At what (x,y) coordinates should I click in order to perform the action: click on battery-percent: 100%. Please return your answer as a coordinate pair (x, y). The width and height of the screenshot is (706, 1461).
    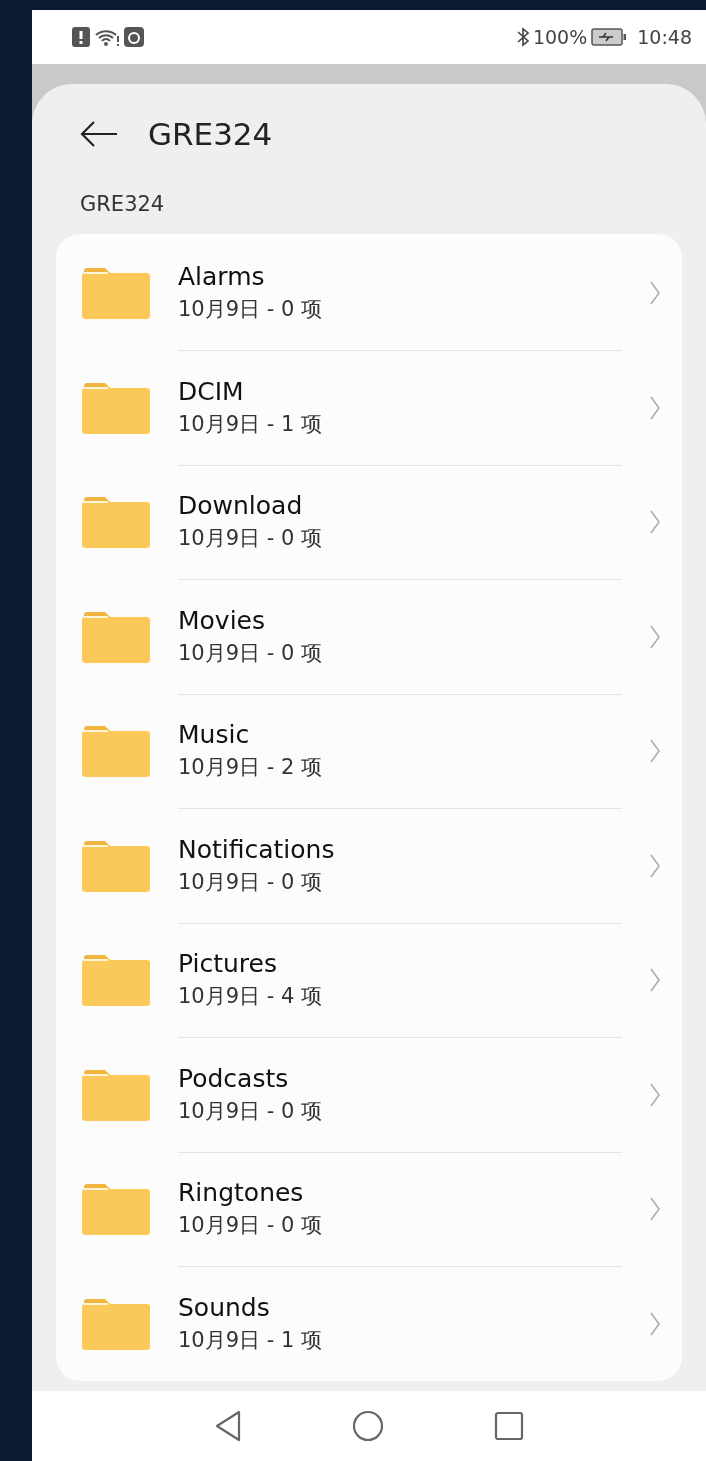
    Looking at the image, I should click on (560, 37).